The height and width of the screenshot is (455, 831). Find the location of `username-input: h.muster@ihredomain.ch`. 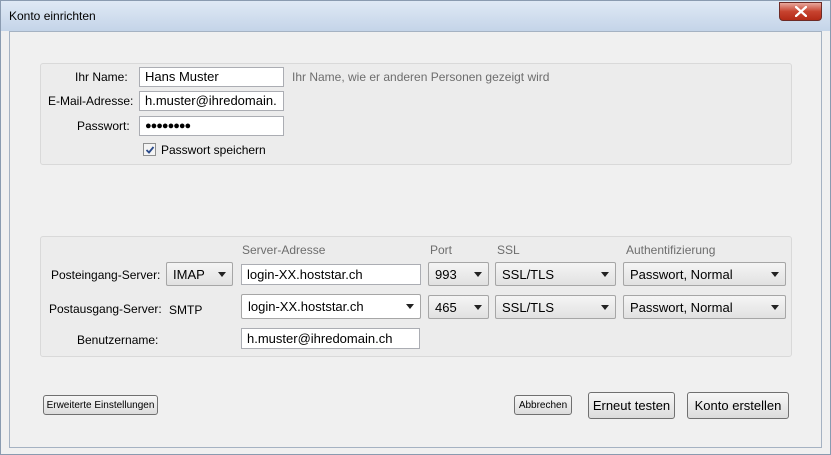

username-input: h.muster@ihredomain.ch is located at coordinates (330, 338).